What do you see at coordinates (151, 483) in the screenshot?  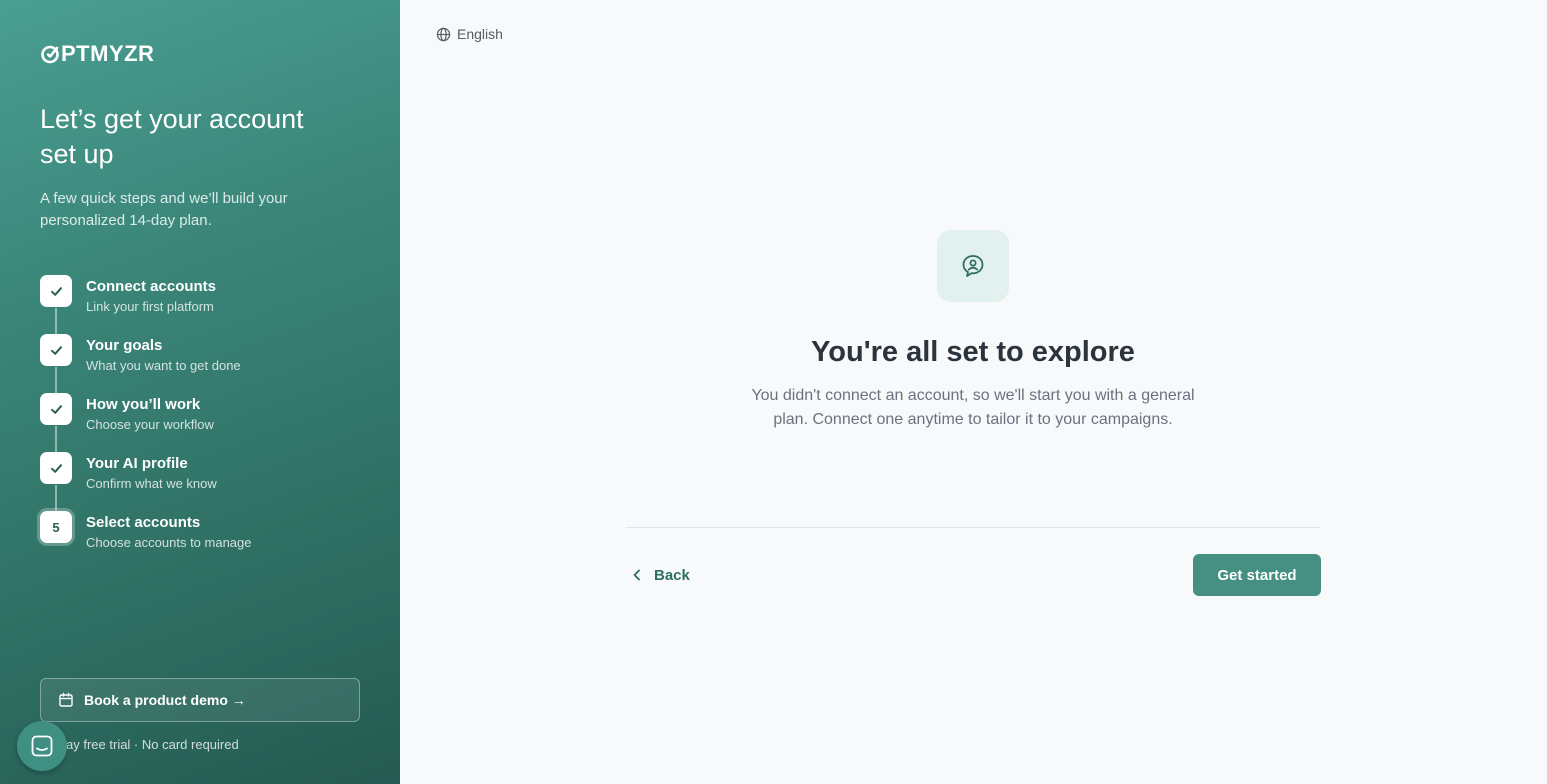 I see `step-subtitle: Confirm what we know` at bounding box center [151, 483].